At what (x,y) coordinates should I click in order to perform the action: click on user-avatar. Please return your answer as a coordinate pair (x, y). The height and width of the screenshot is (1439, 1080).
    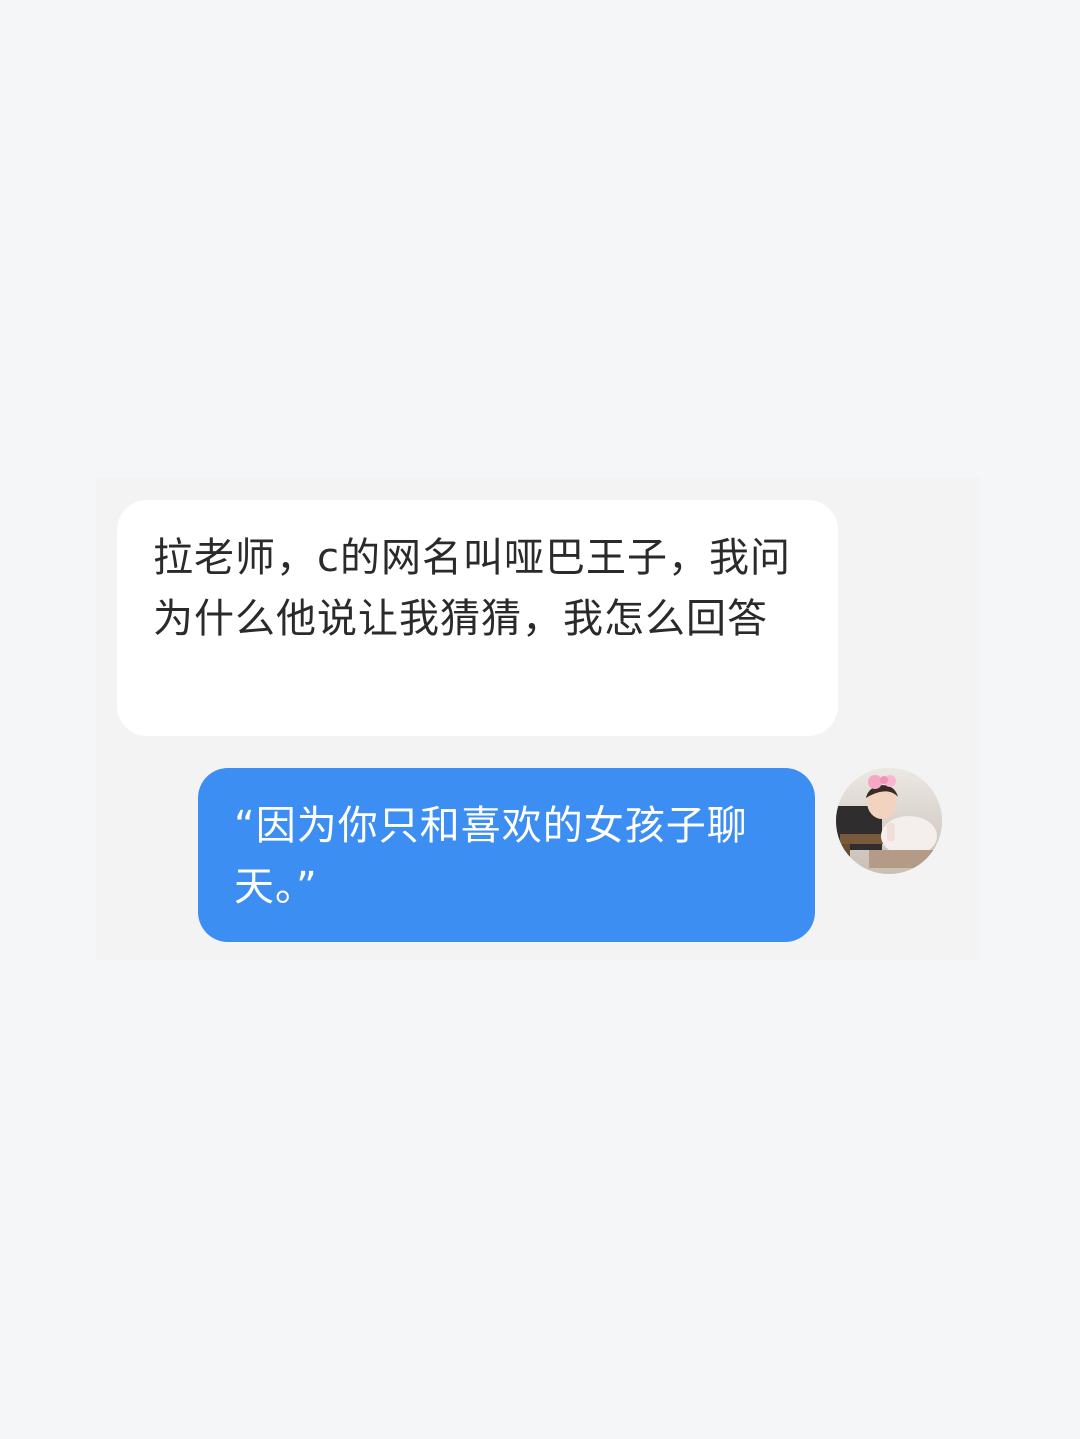
    Looking at the image, I should click on (889, 821).